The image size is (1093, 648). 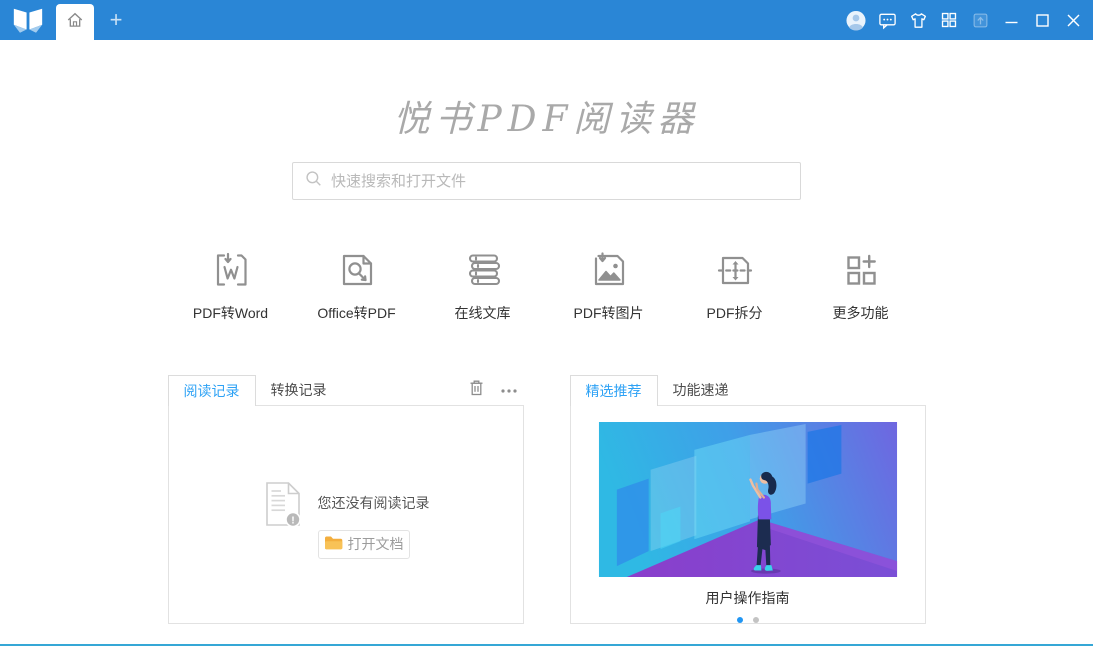 I want to click on feature-more-functions: 更多功能, so click(x=861, y=286).